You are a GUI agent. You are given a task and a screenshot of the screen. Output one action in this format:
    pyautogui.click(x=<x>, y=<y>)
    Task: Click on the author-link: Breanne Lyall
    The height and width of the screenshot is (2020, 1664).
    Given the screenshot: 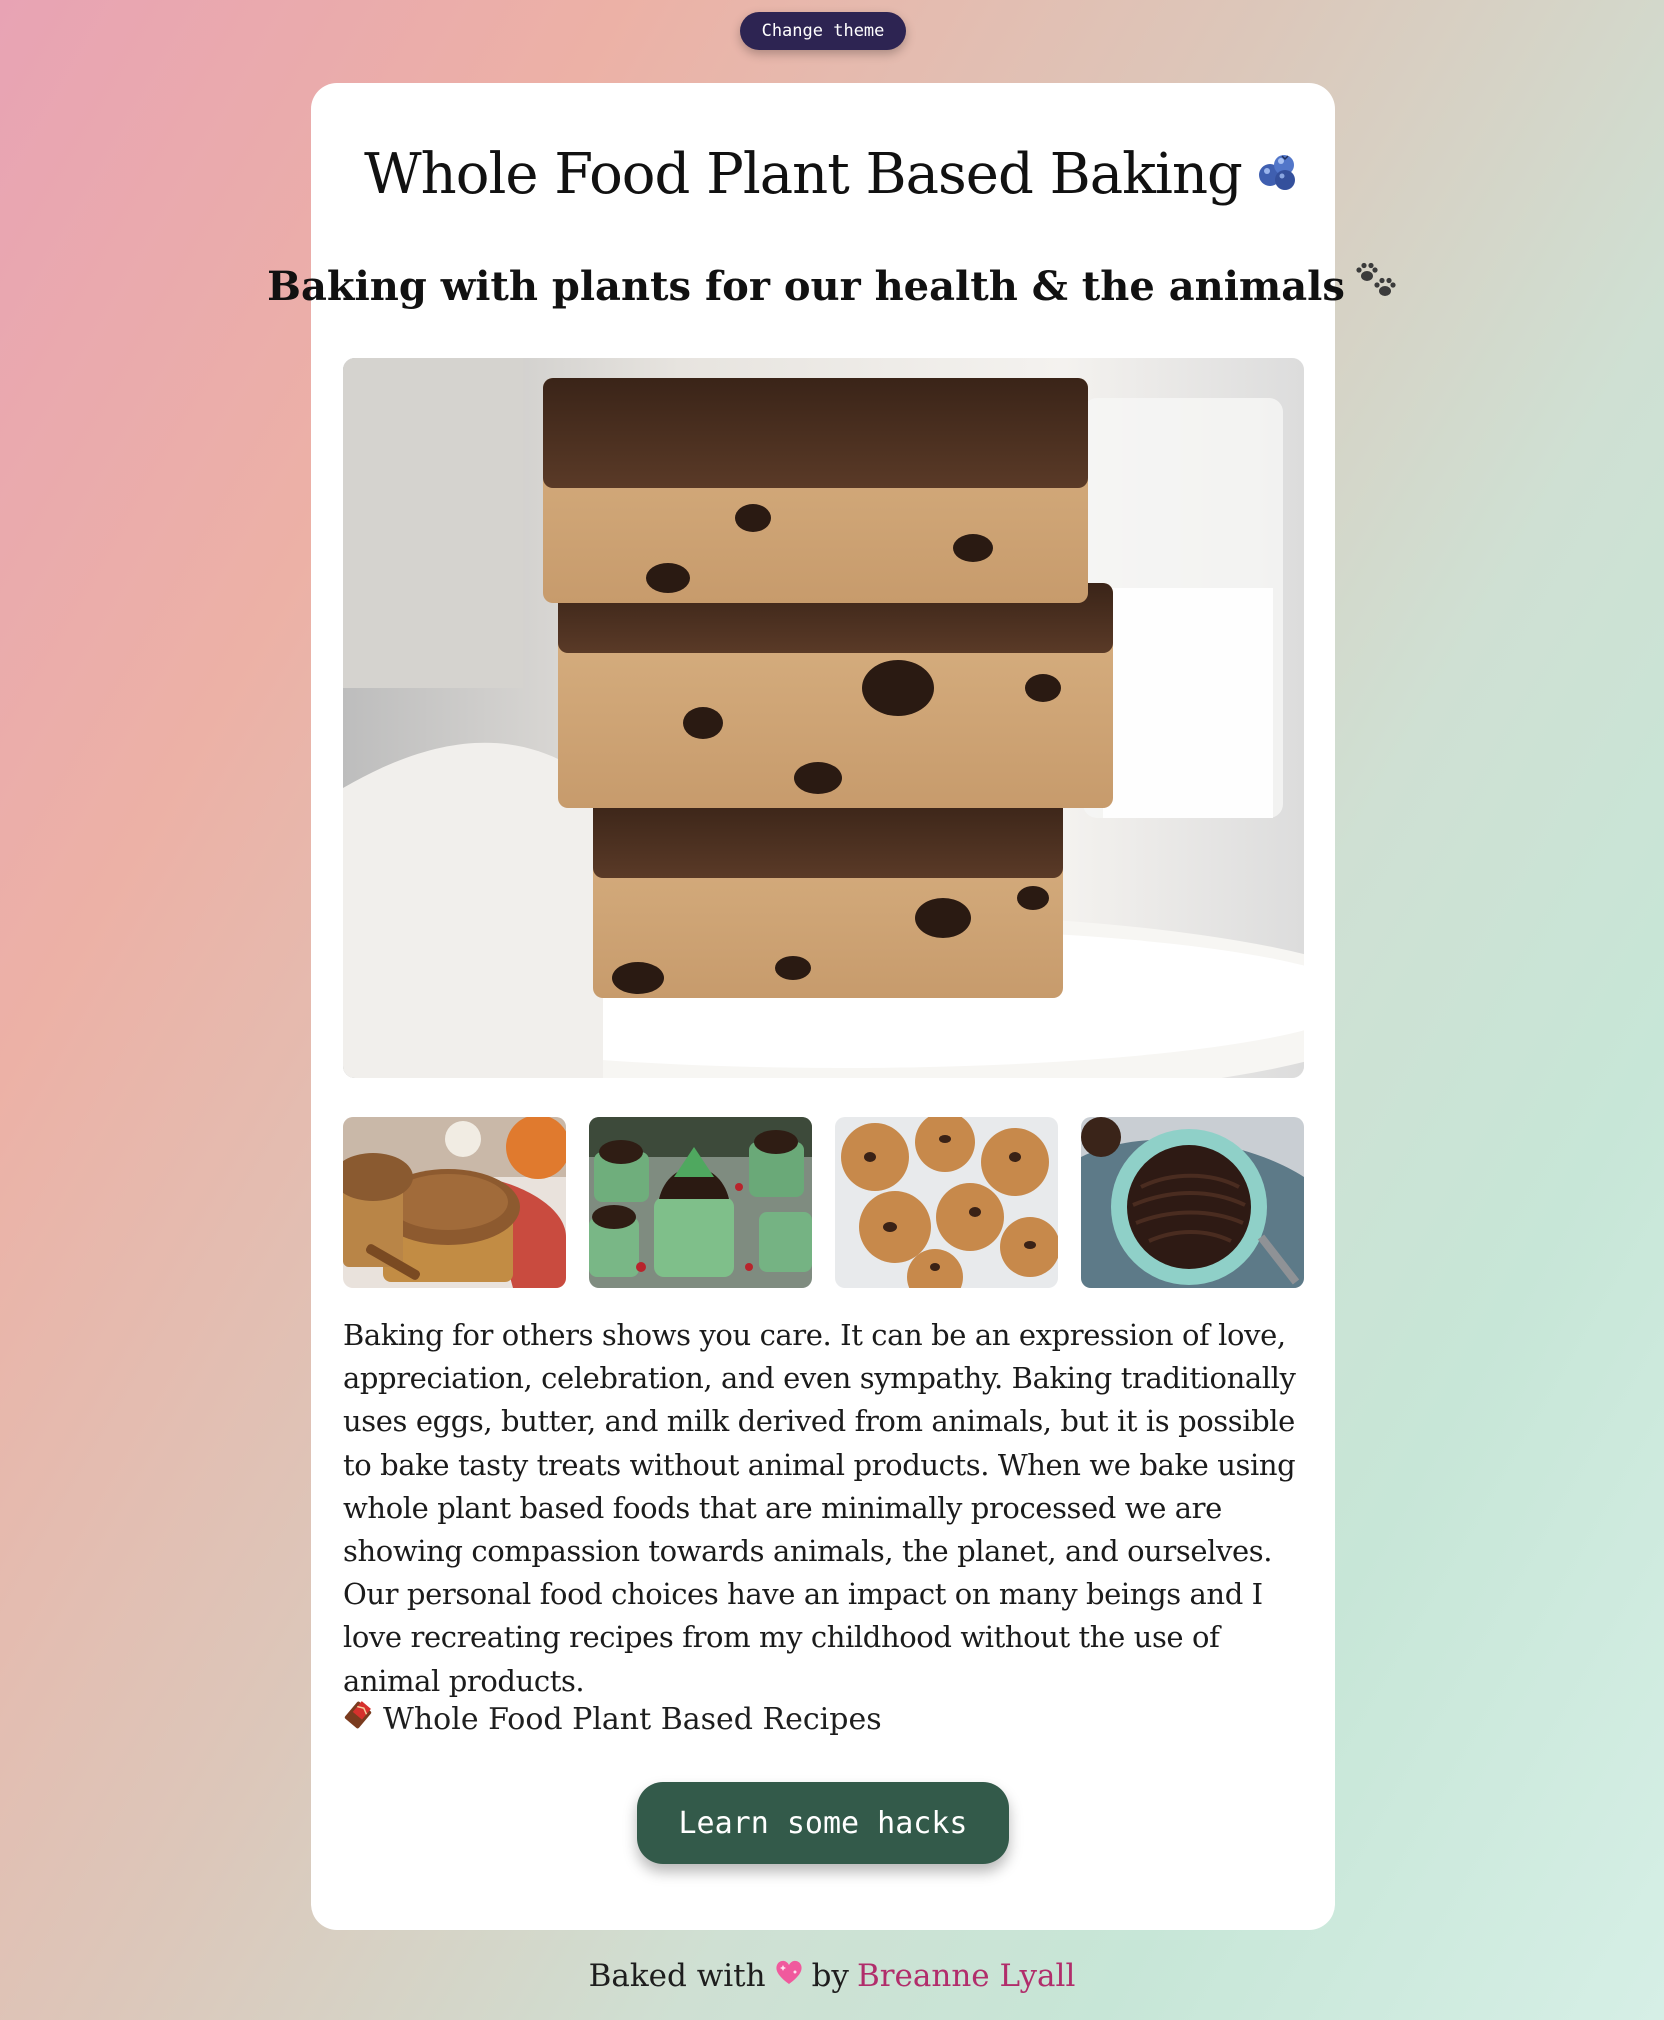 What is the action you would take?
    pyautogui.click(x=966, y=1976)
    